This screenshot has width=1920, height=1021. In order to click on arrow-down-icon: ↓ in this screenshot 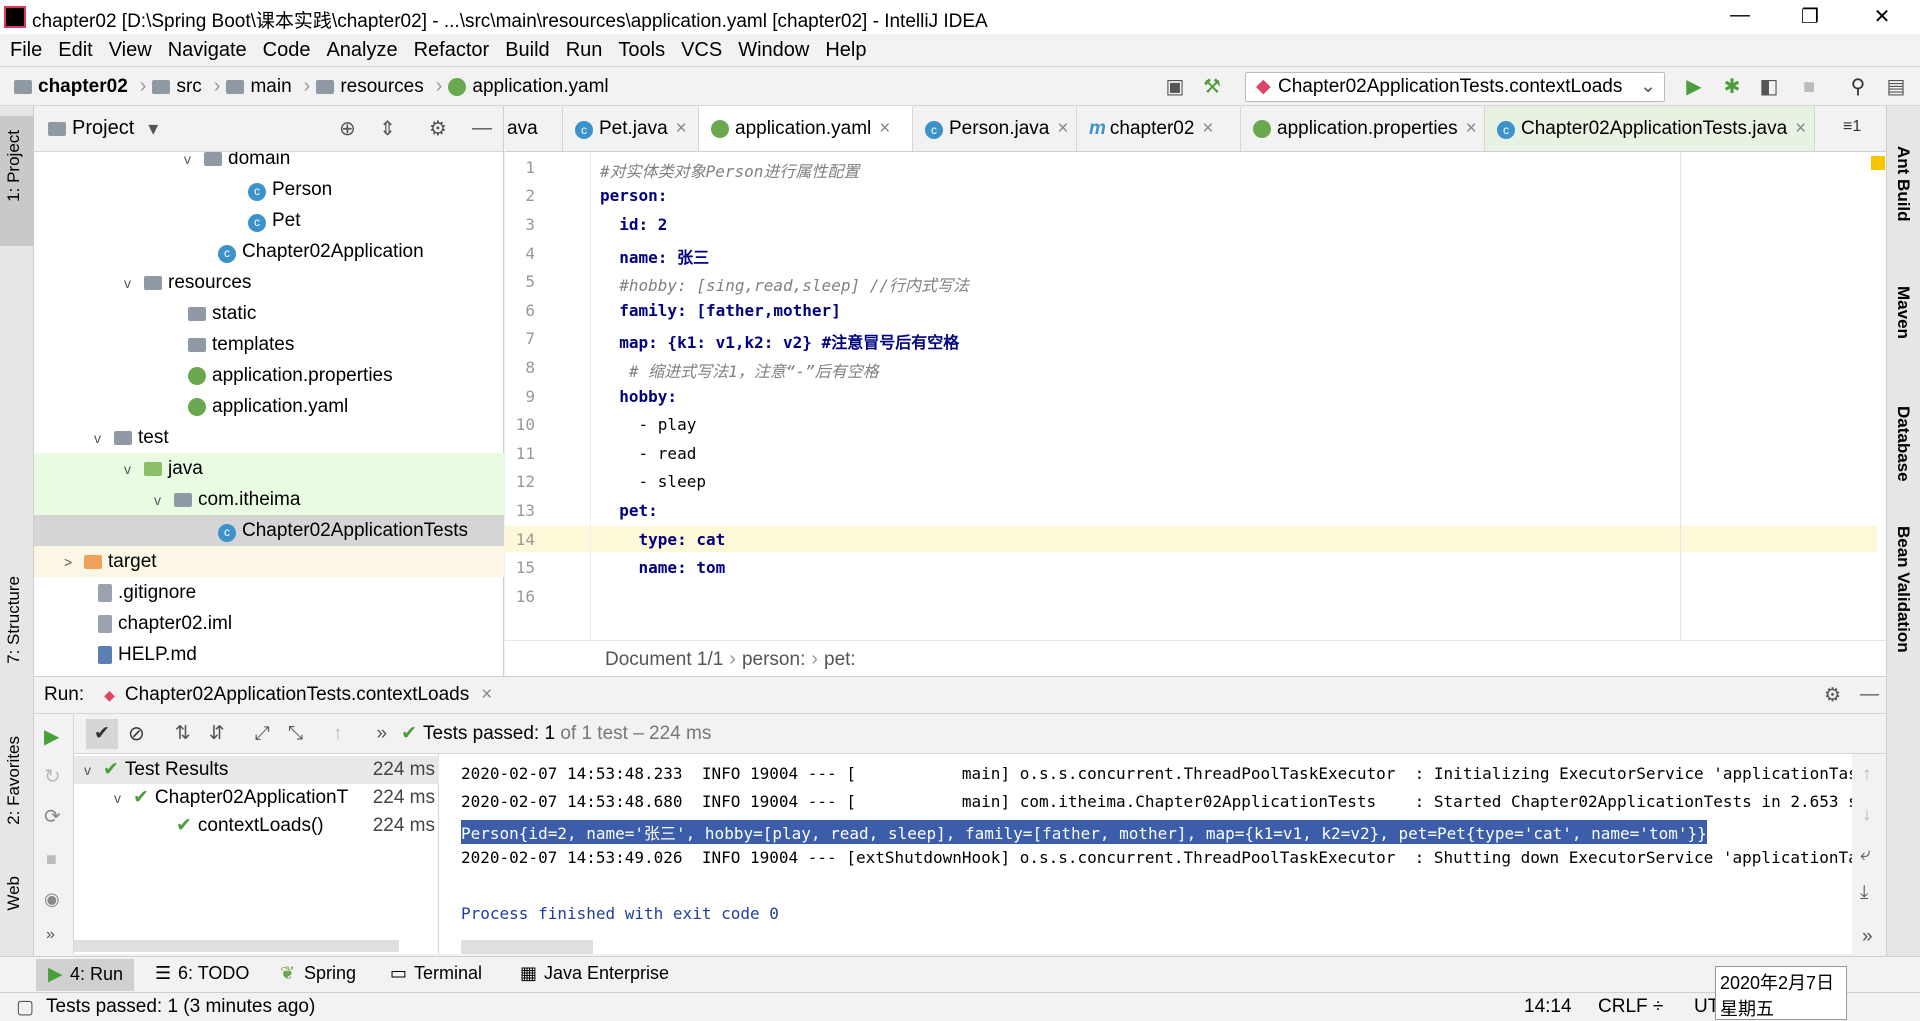, I will do `click(1867, 815)`.